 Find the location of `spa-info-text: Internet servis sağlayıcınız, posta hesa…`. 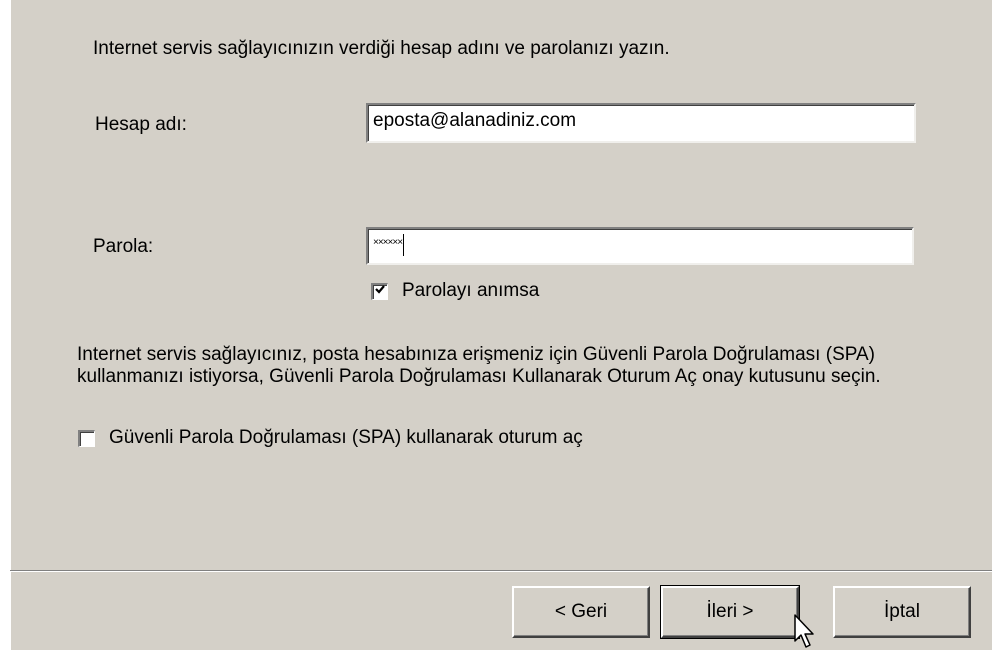

spa-info-text: Internet servis sağlayıcınız, posta hesa… is located at coordinates (479, 365).